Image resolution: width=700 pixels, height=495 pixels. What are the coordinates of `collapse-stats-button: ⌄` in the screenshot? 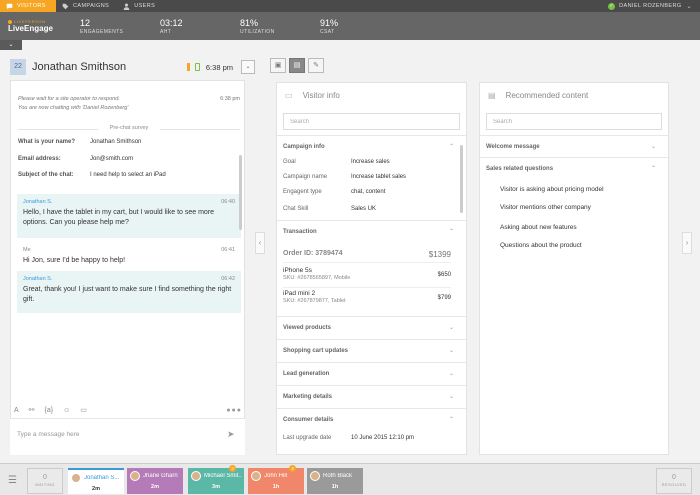 It's located at (11, 45).